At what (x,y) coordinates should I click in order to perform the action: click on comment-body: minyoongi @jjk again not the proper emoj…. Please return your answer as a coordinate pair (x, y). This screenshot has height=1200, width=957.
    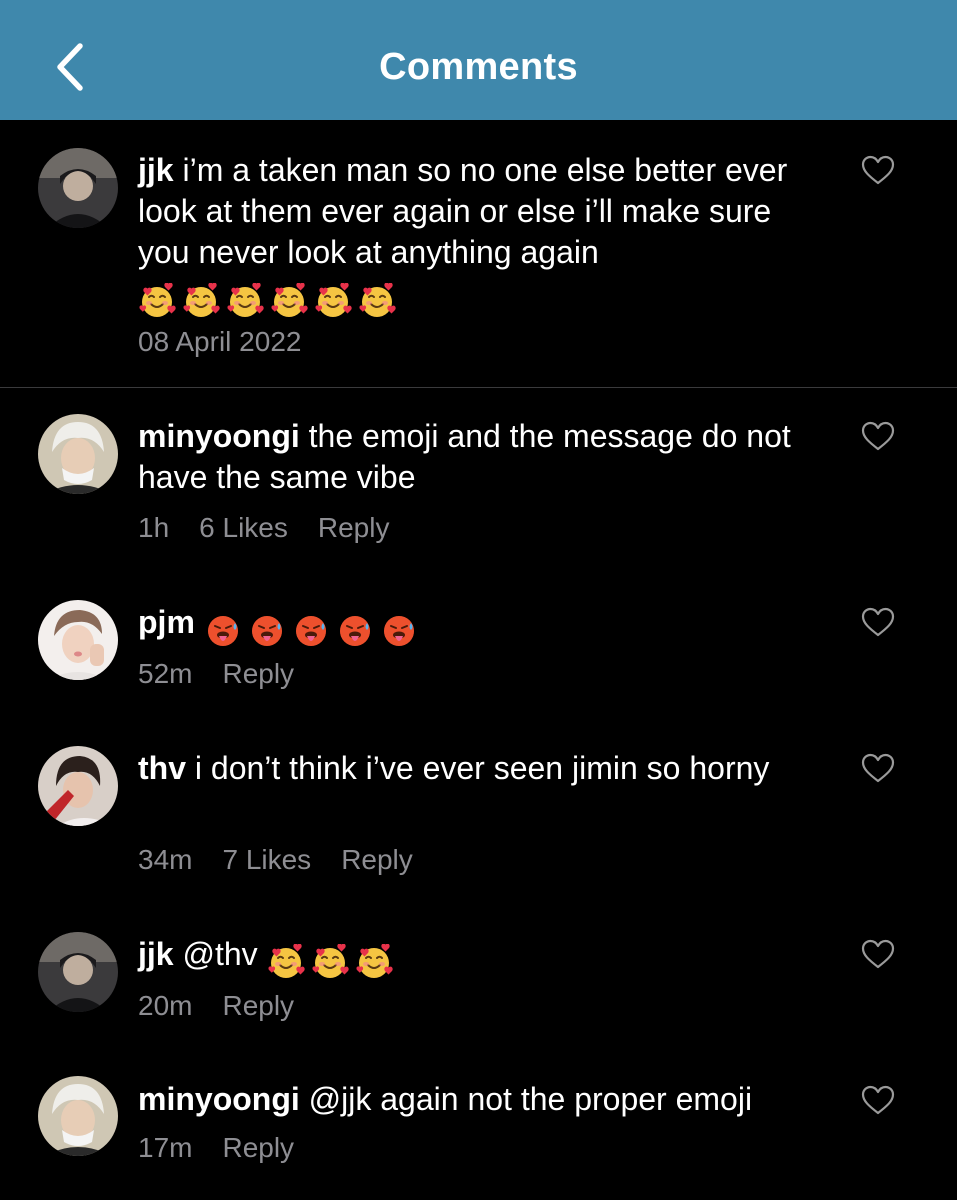
    Looking at the image, I should click on (483, 1099).